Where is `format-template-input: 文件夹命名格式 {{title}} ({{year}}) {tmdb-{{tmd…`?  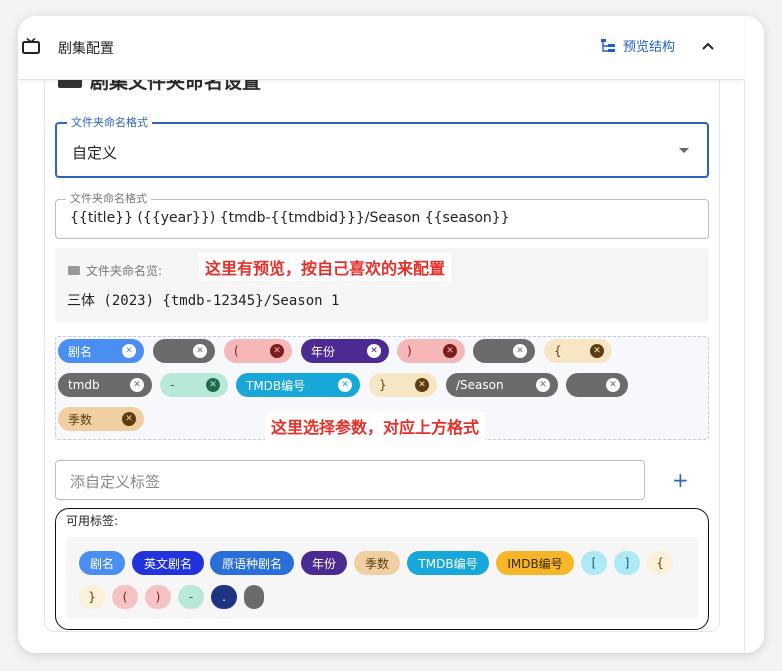
format-template-input: 文件夹命名格式 {{title}} ({{year}}) {tmdb-{{tmd… is located at coordinates (382, 215).